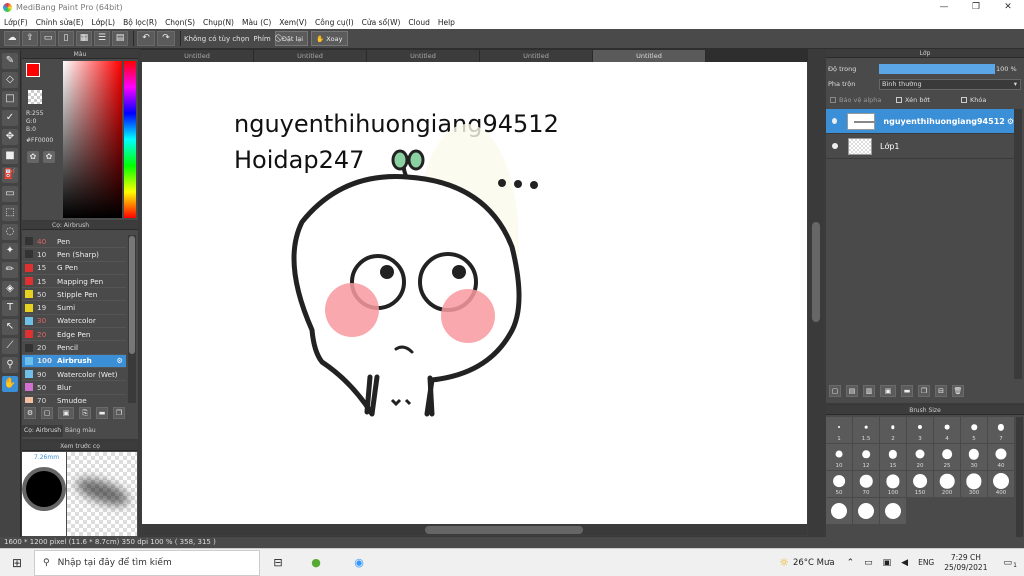  What do you see at coordinates (132, 295) in the screenshot?
I see `brush-scroll-thumb` at bounding box center [132, 295].